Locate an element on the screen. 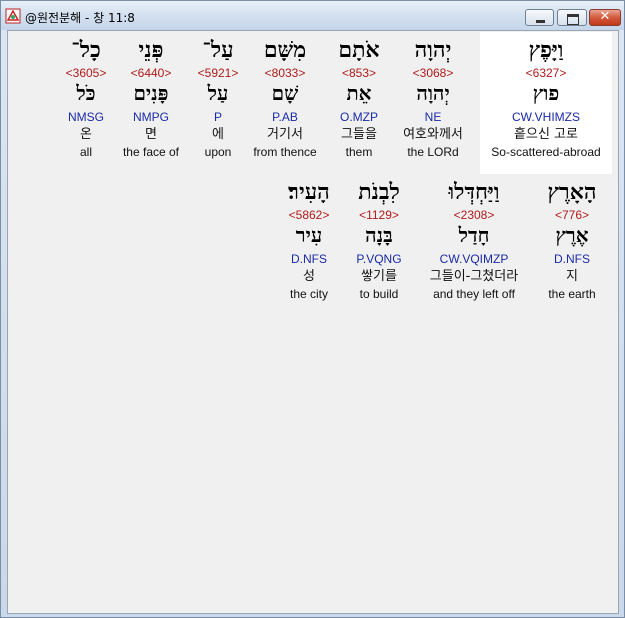 The height and width of the screenshot is (618, 625). word-cell: כָל־ <3605> כֹּל NMSG 온 all is located at coordinates (86, 98).